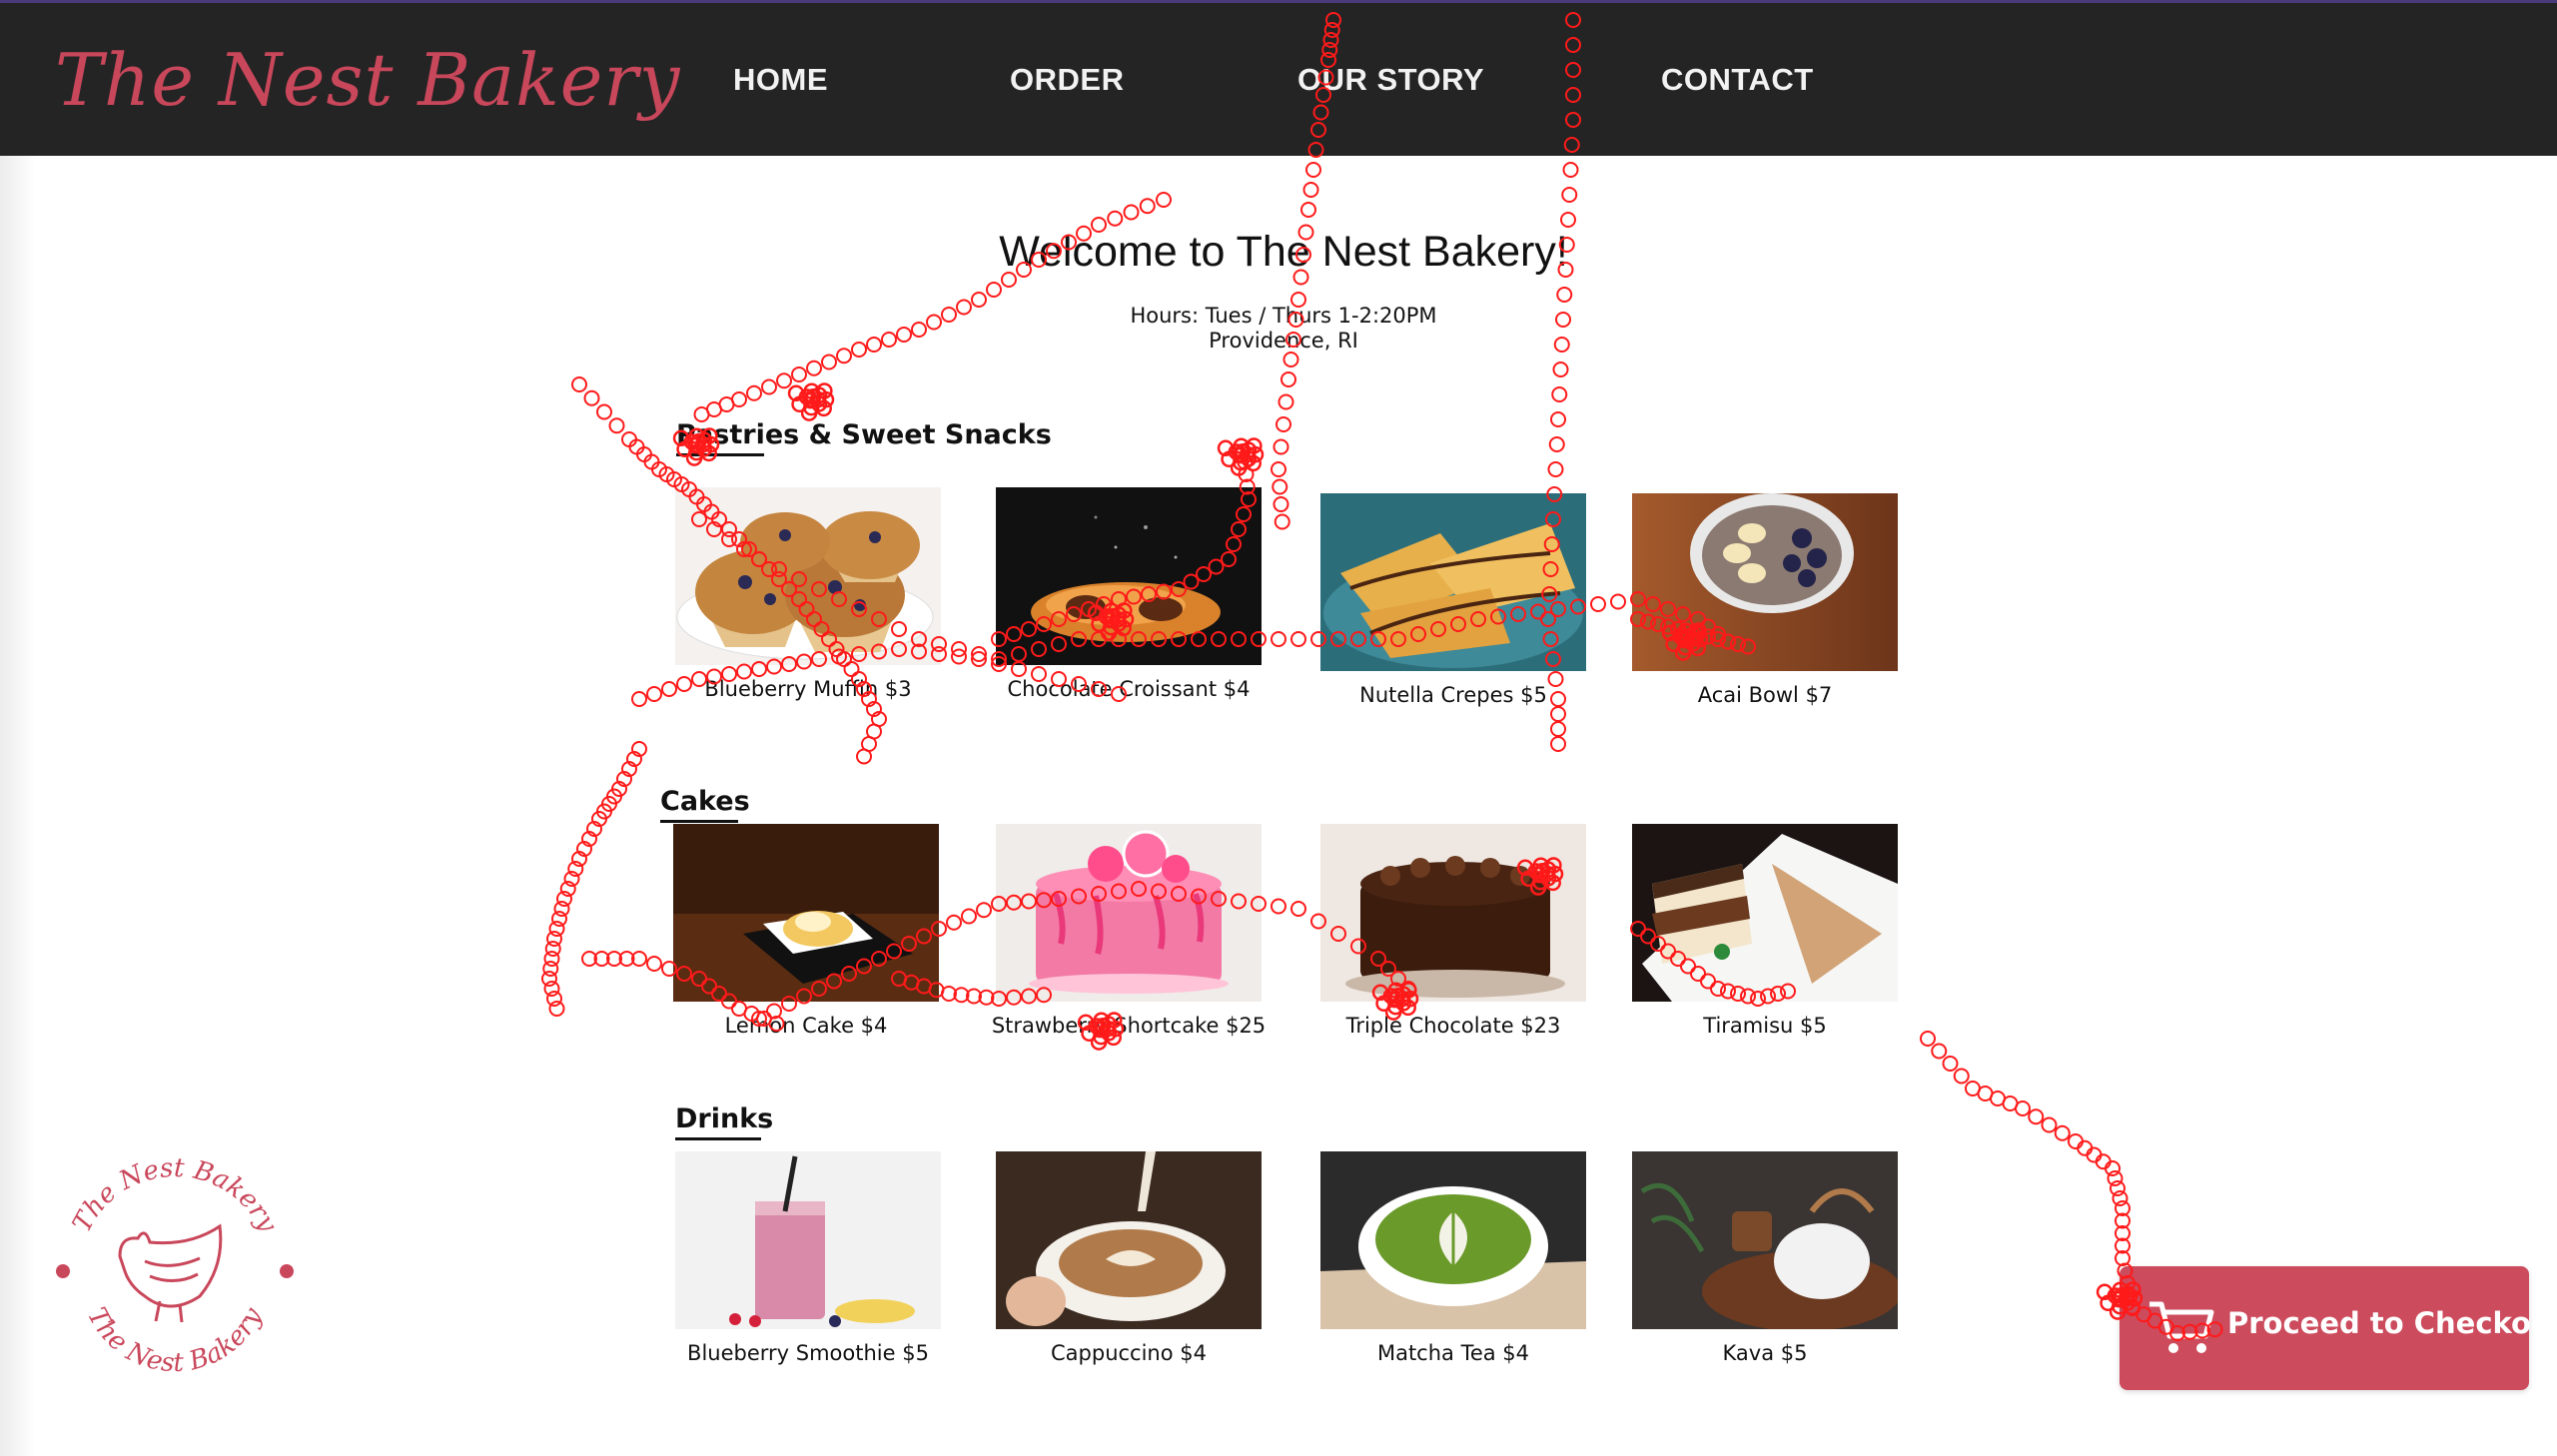 The height and width of the screenshot is (1456, 2557). Describe the element at coordinates (705, 804) in the screenshot. I see `section-title-cakes: Cakes` at that location.